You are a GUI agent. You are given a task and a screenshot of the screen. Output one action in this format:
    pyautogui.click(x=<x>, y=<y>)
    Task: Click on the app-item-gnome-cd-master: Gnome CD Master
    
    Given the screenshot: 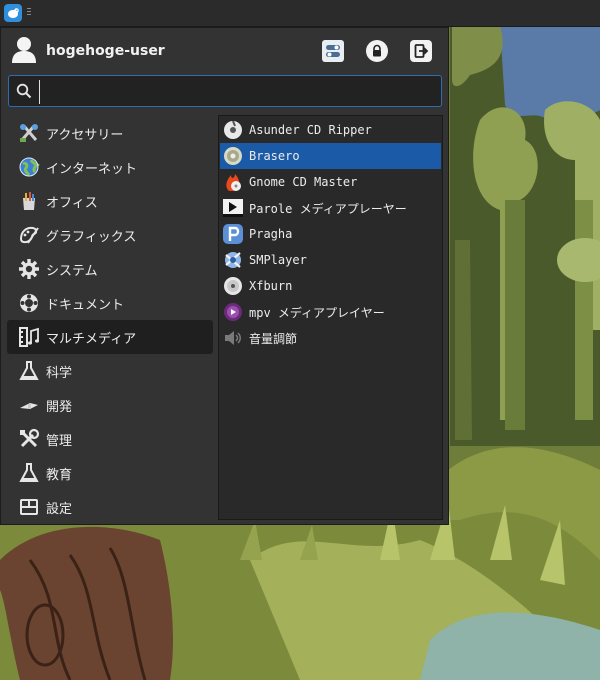 What is the action you would take?
    pyautogui.click(x=330, y=182)
    